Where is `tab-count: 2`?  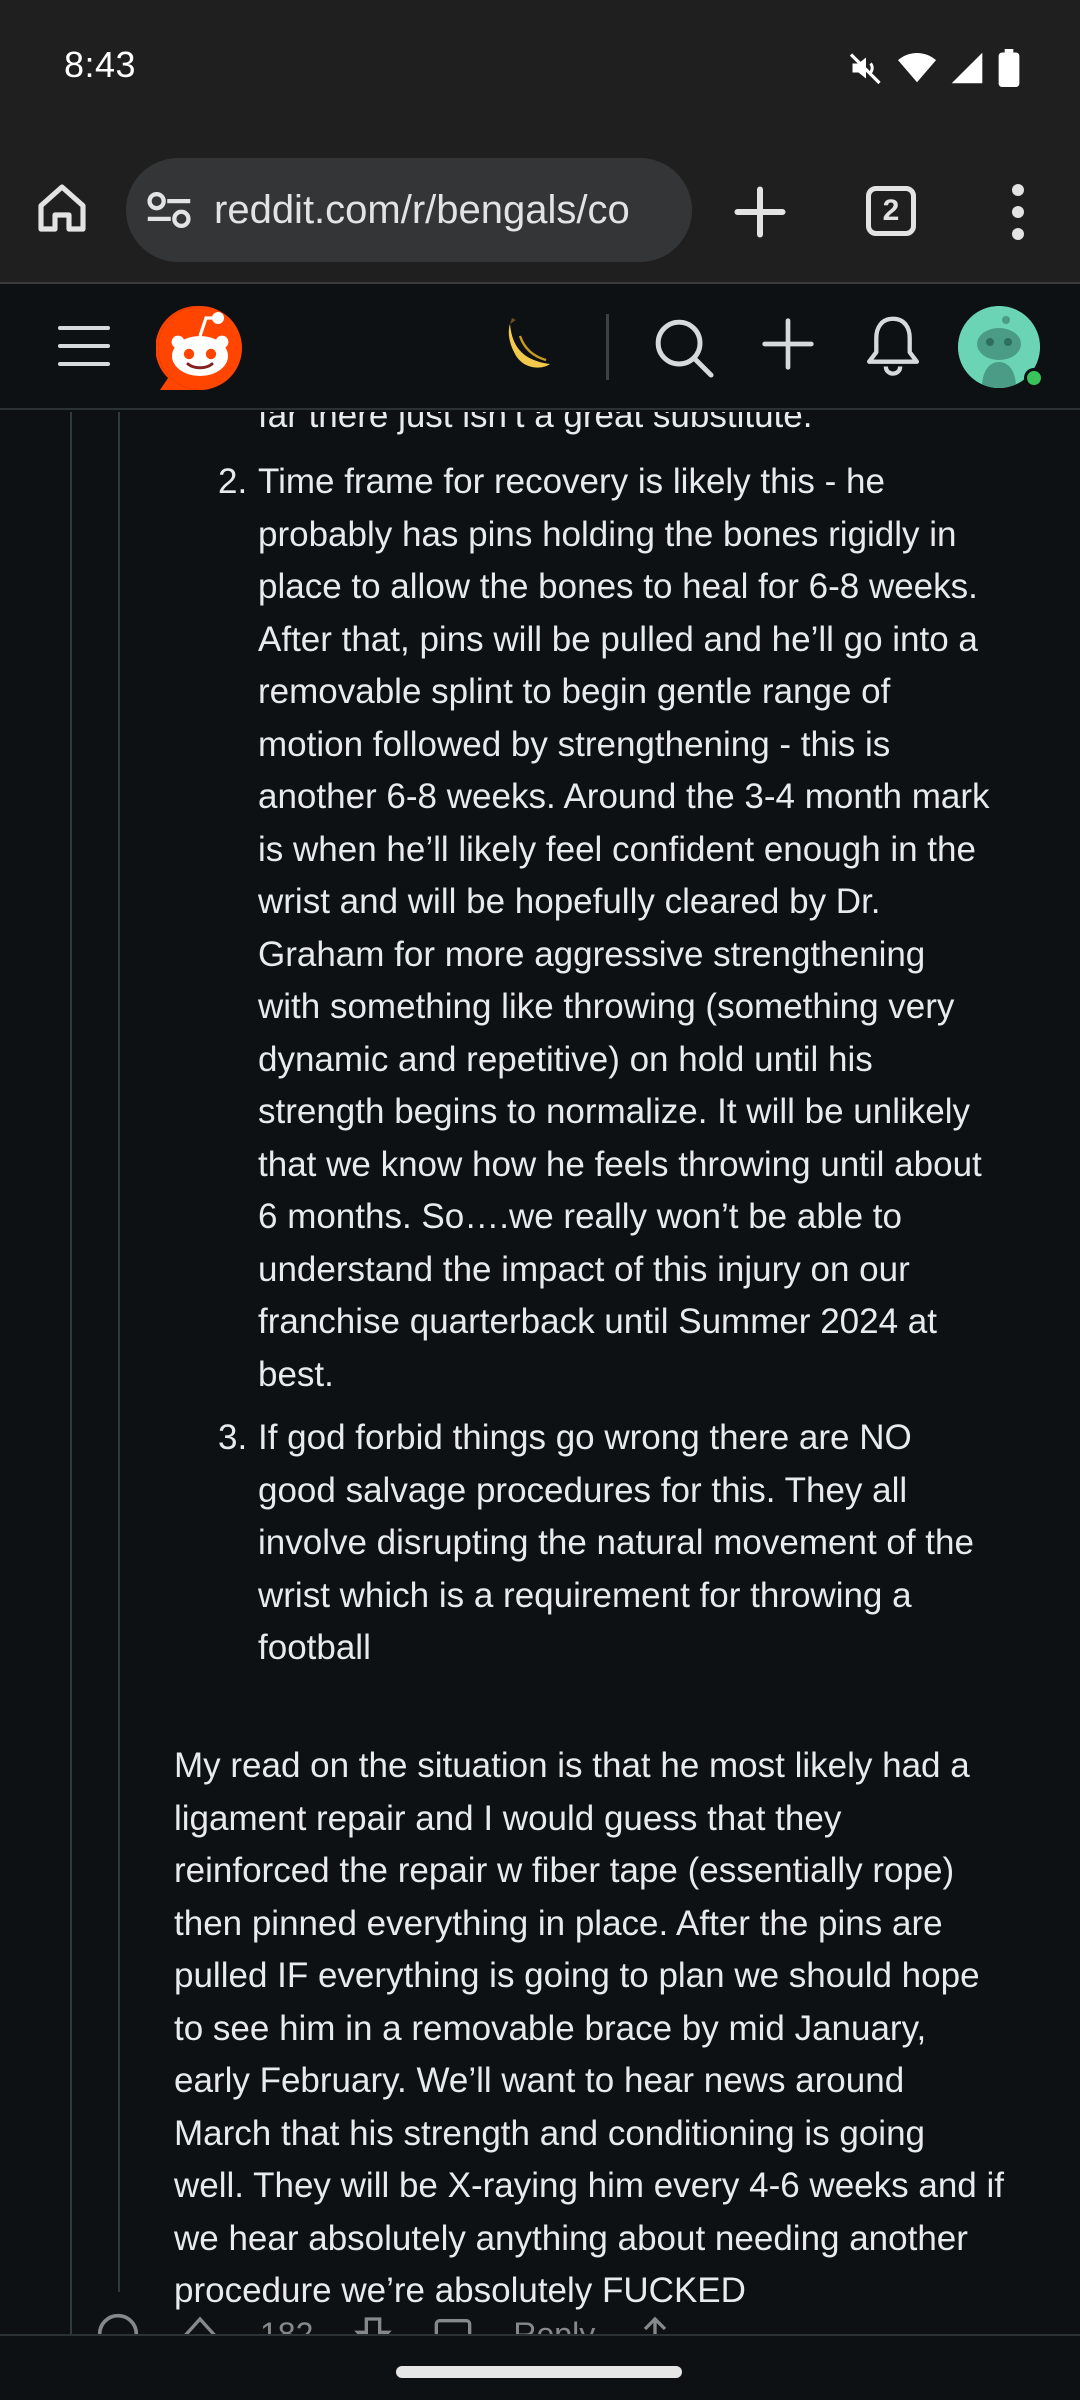 tab-count: 2 is located at coordinates (891, 210).